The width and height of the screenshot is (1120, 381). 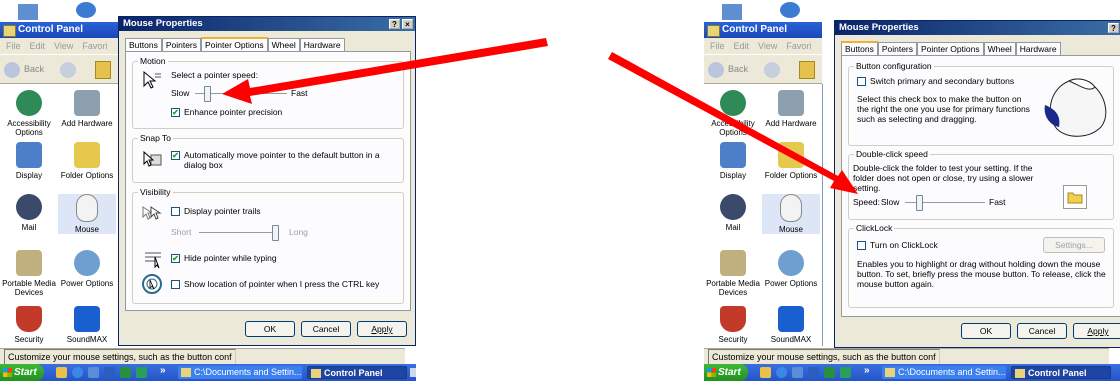 What do you see at coordinates (861, 245) in the screenshot?
I see `clicklock-checkbox` at bounding box center [861, 245].